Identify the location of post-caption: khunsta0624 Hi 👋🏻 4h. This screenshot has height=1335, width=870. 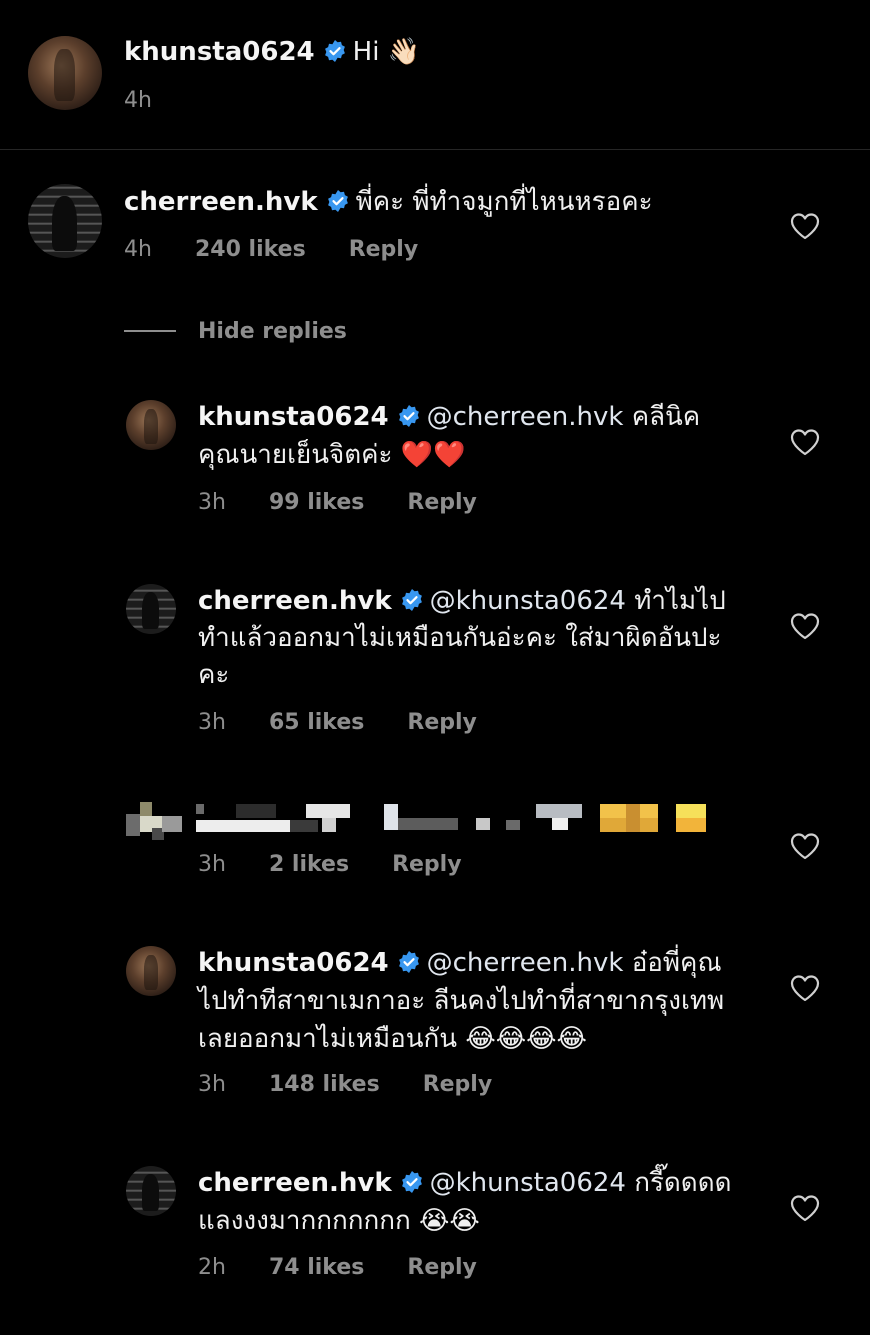
(435, 75).